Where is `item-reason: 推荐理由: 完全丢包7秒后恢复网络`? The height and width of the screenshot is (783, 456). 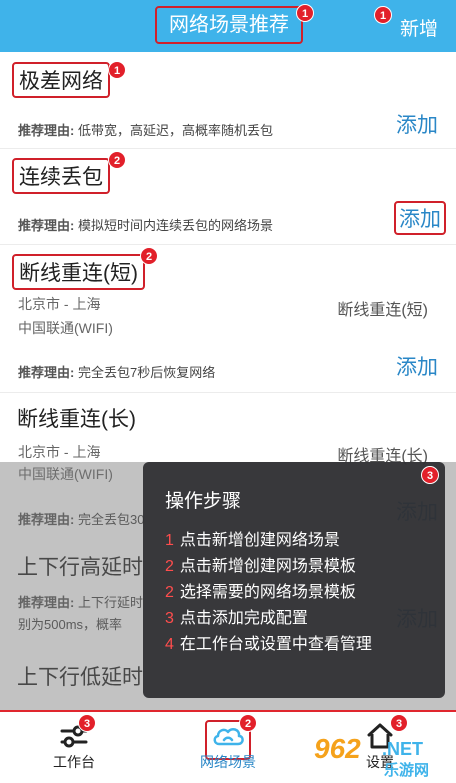
item-reason: 推荐理由: 完全丢包7秒后恢复网络 is located at coordinates (116, 371).